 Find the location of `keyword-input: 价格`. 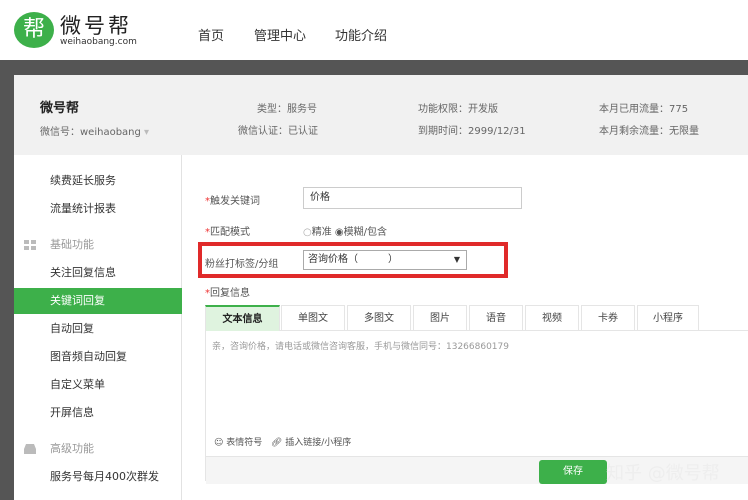

keyword-input: 价格 is located at coordinates (412, 198).